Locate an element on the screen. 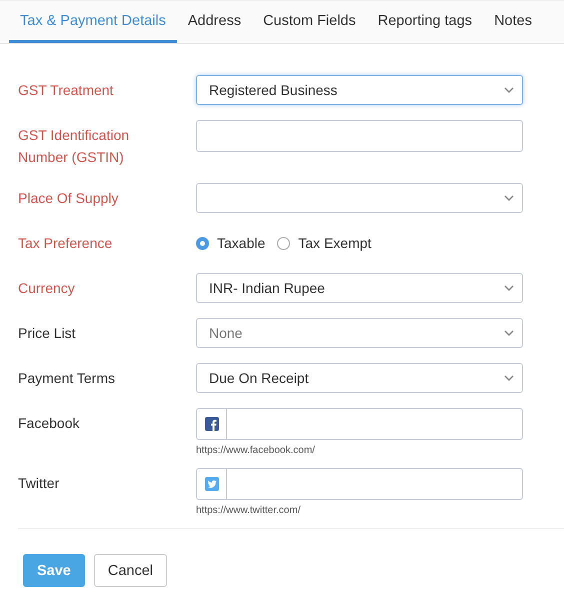 This screenshot has height=616, width=564. url-hint: https://www.facebook.com/ is located at coordinates (255, 450).